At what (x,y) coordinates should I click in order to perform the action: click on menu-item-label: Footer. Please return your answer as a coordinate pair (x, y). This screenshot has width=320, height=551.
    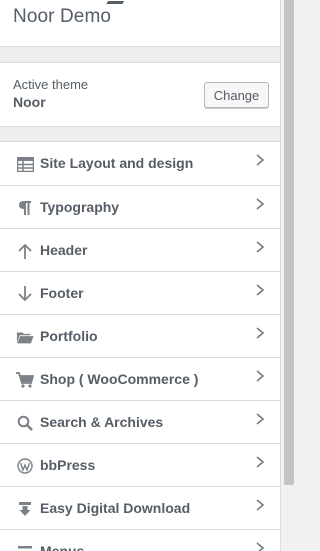
    Looking at the image, I should click on (62, 293).